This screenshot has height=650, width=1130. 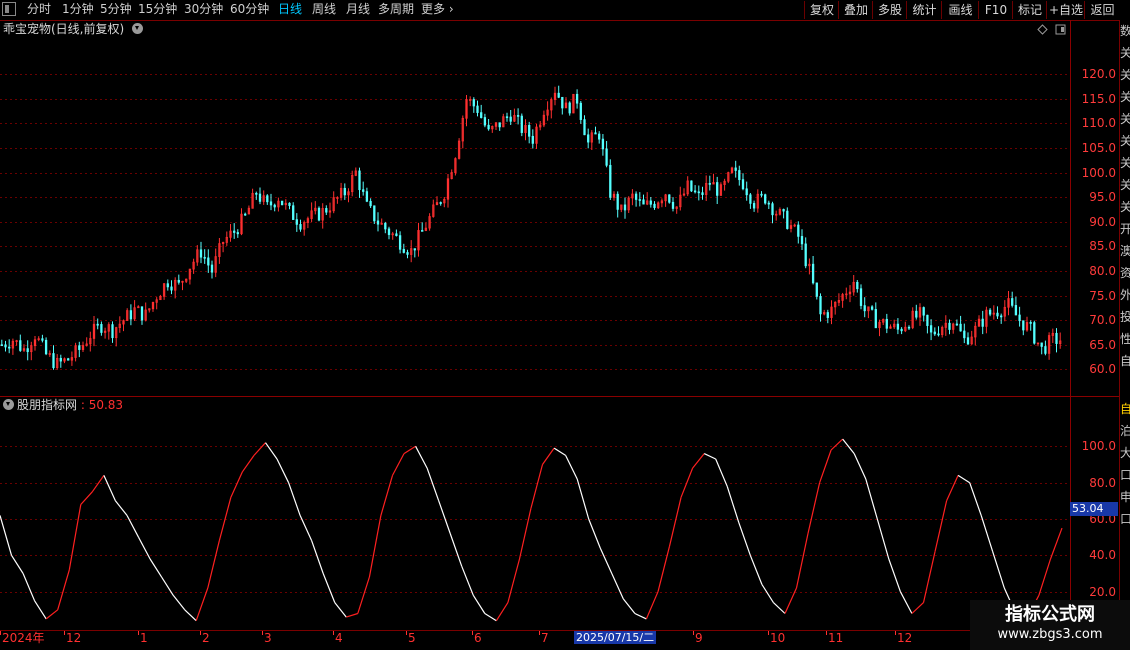 I want to click on window-toggle-icon, so click(x=1060, y=29).